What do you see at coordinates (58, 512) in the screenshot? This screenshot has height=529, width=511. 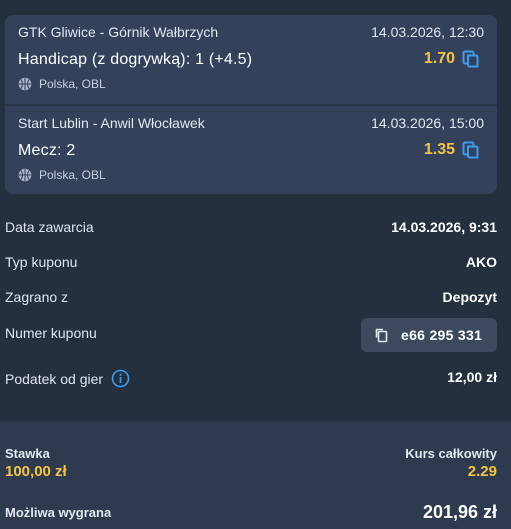 I see `possible-win-label: Możliwa wygrana` at bounding box center [58, 512].